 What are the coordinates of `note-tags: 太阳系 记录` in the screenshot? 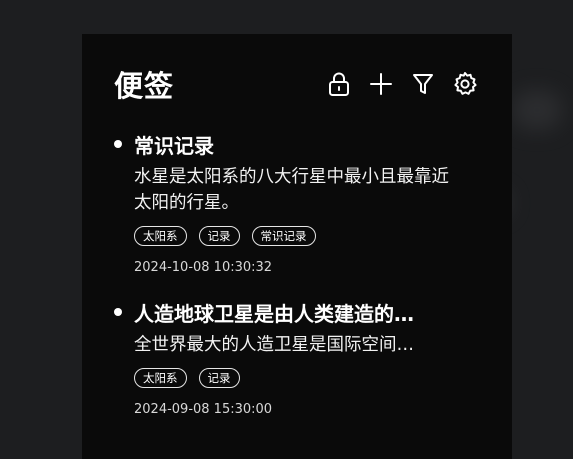 It's located at (303, 378).